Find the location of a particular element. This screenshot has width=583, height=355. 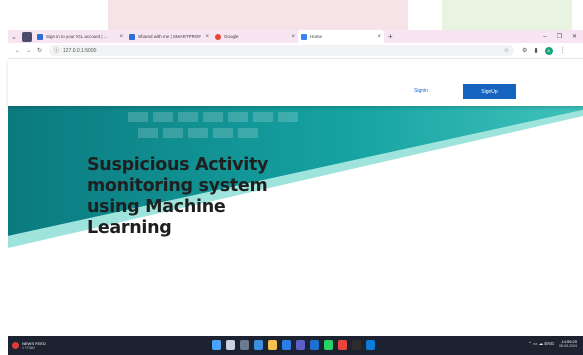

tab-shared-with-me: Shared with me | SMARTPROF... × is located at coordinates (169, 36).